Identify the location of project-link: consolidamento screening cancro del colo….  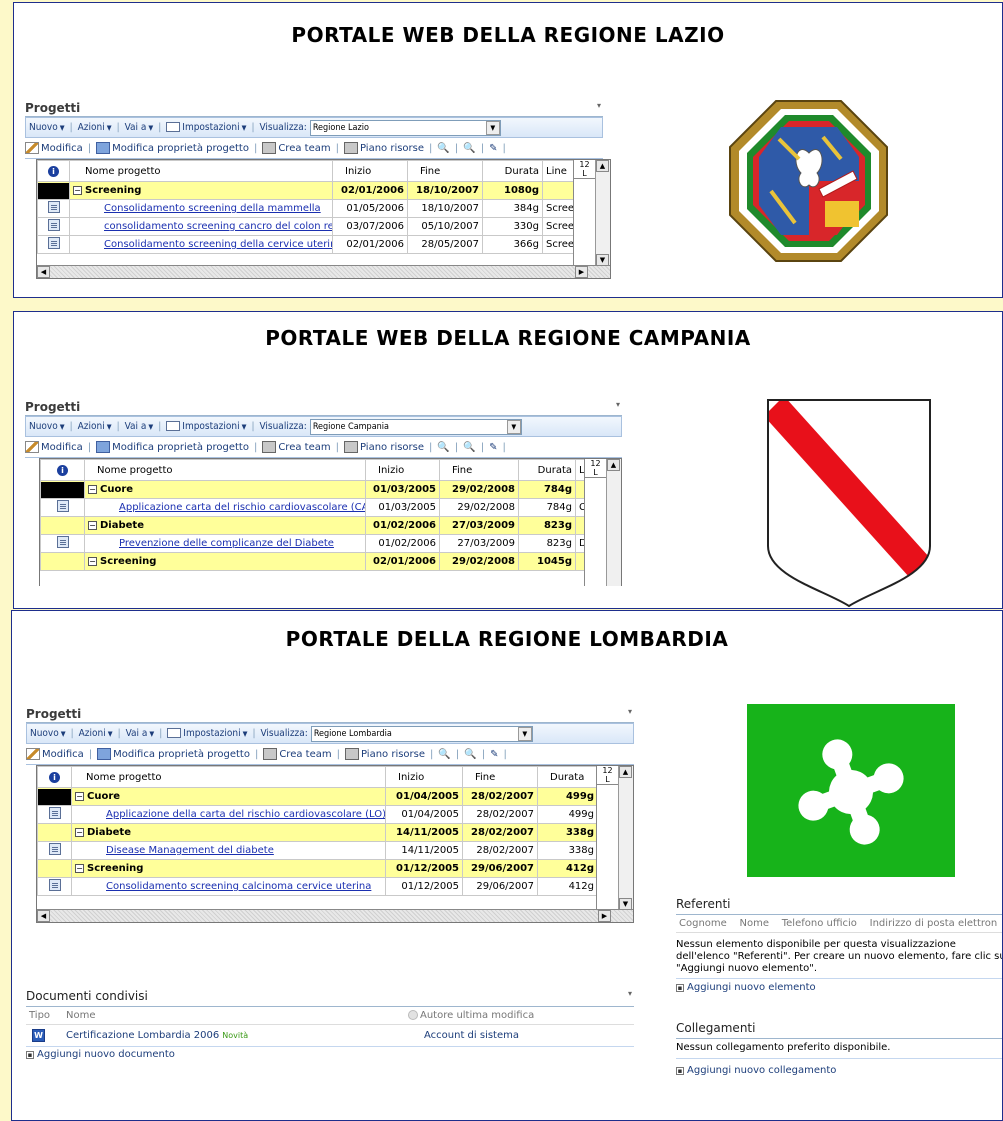
(201, 226).